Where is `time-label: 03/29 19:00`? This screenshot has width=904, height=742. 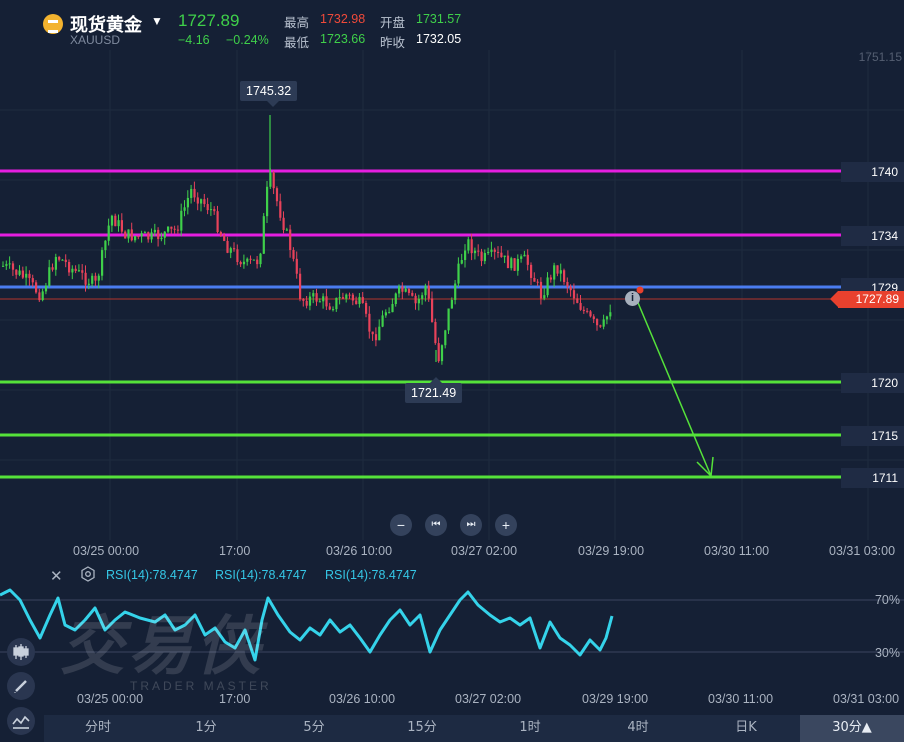 time-label: 03/29 19:00 is located at coordinates (611, 551).